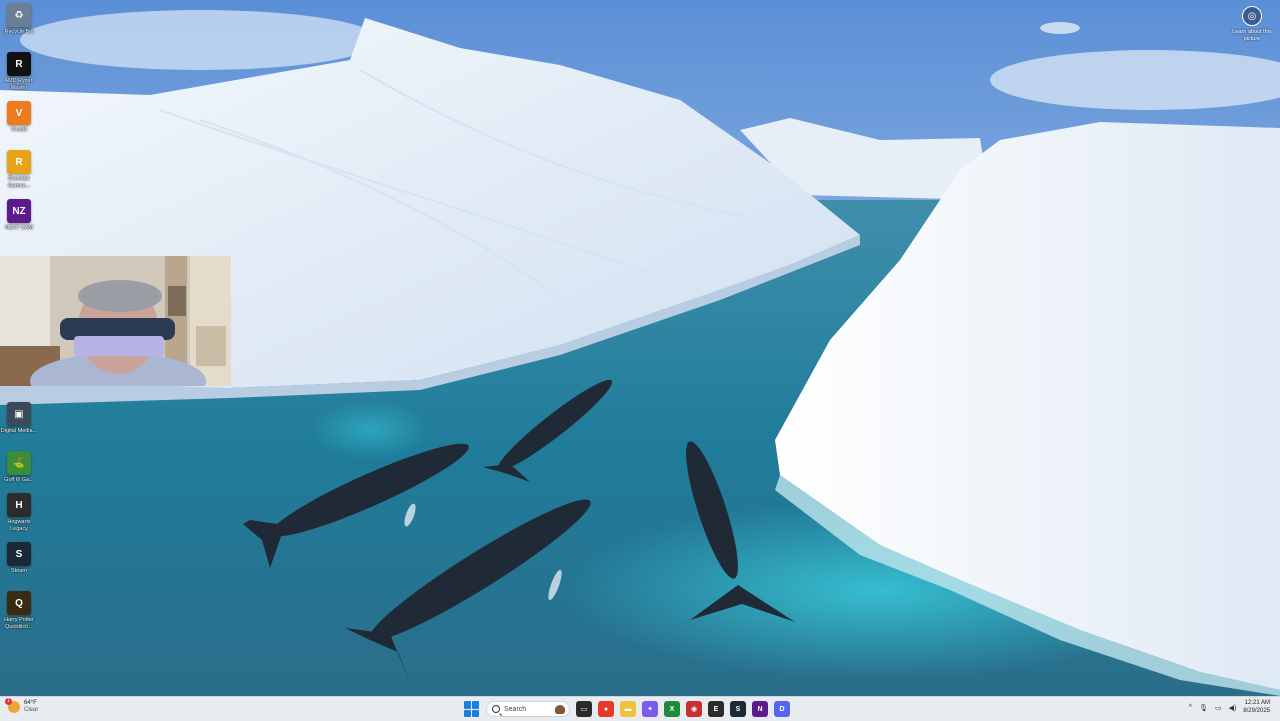 The image size is (1280, 721). What do you see at coordinates (472, 709) in the screenshot?
I see `start-button` at bounding box center [472, 709].